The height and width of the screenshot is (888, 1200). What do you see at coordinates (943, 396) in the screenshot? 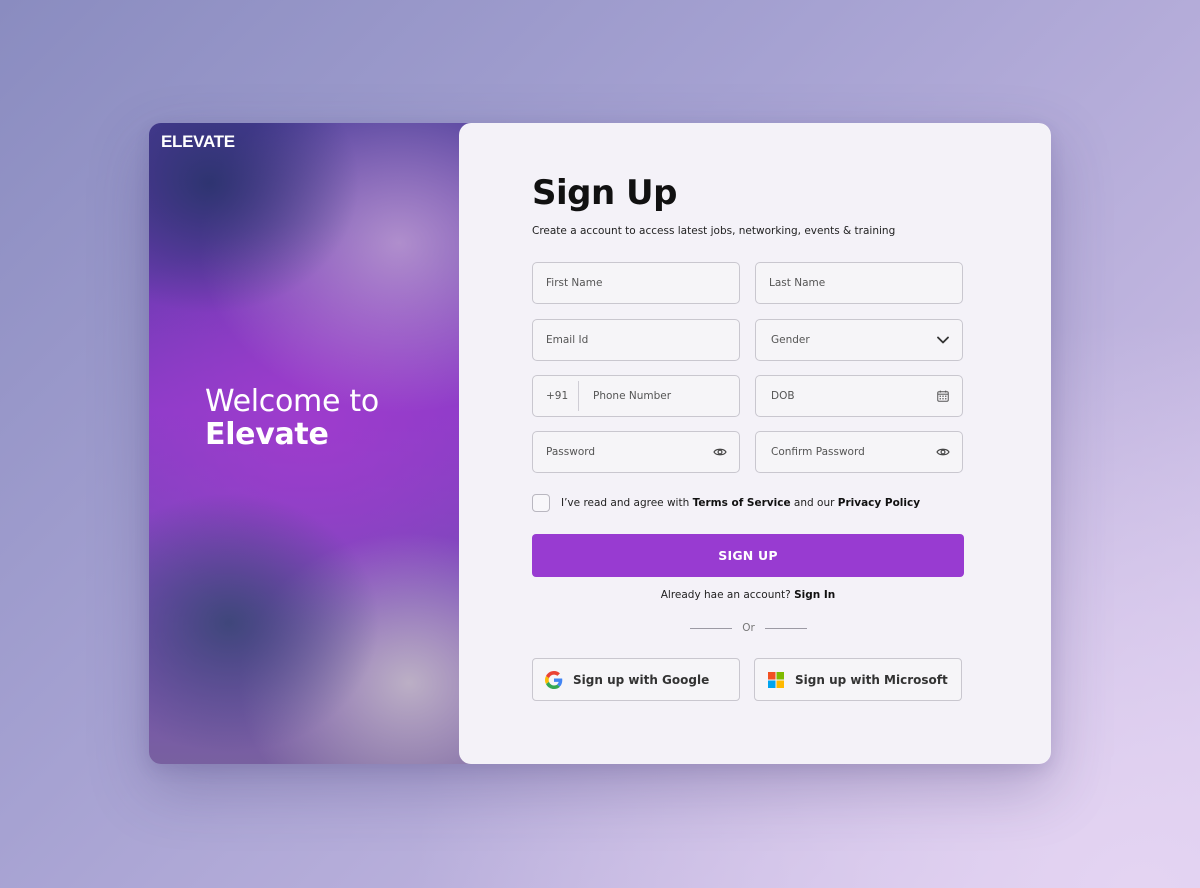
I see `calendar-icon` at bounding box center [943, 396].